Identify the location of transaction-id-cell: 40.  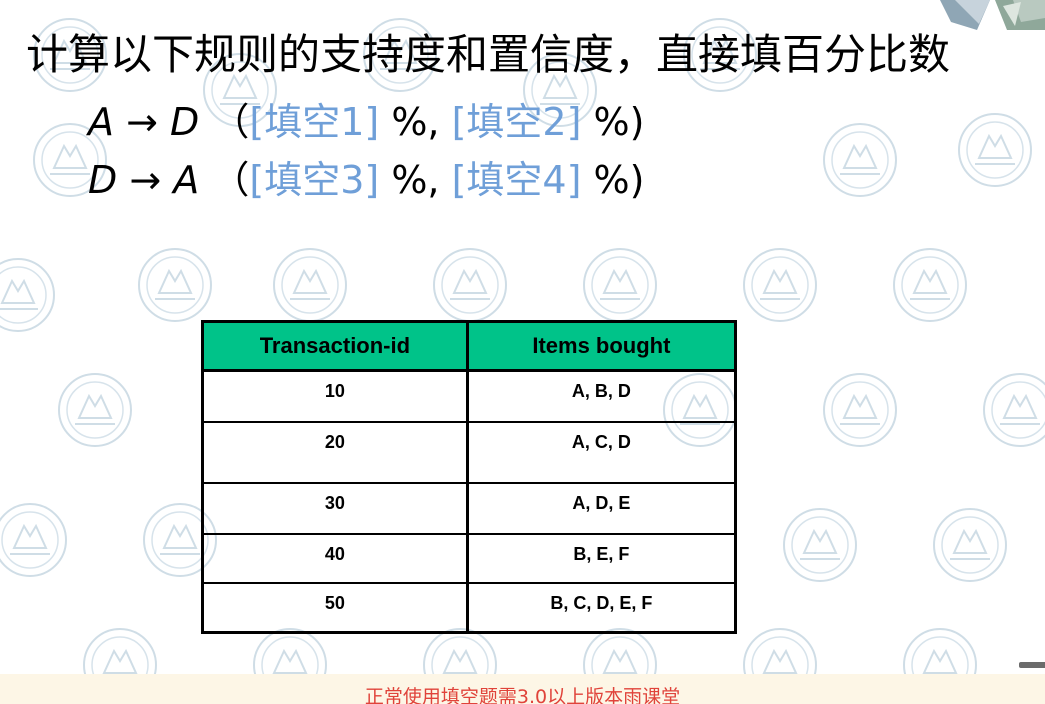
(335, 558).